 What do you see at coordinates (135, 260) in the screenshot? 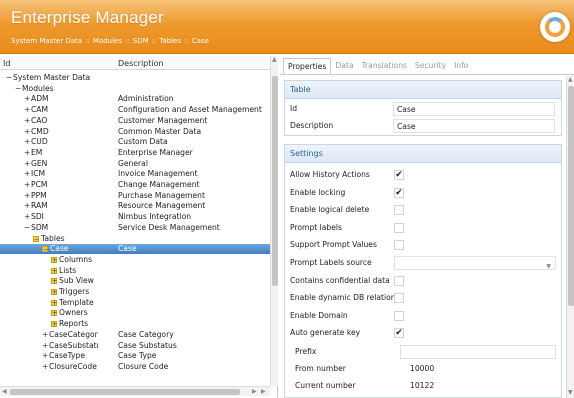
I see `tree-row: + Columns` at bounding box center [135, 260].